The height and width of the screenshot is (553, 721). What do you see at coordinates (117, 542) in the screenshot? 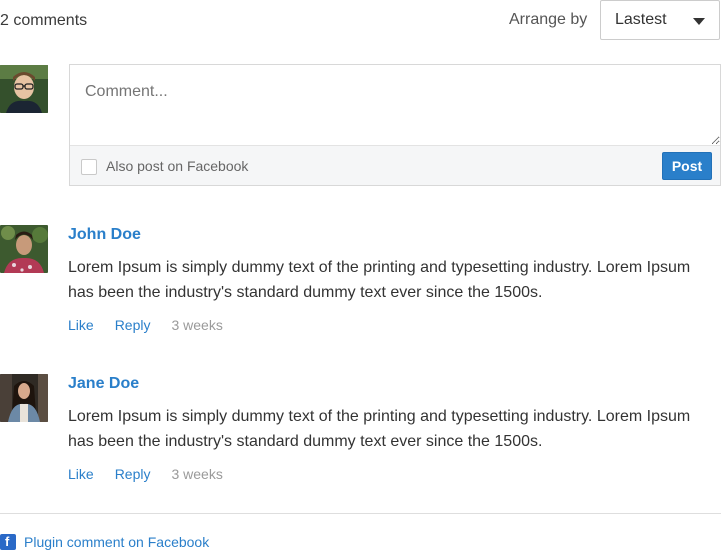
I see `facebook-plugin-text: Plugin comment on Facebook` at bounding box center [117, 542].